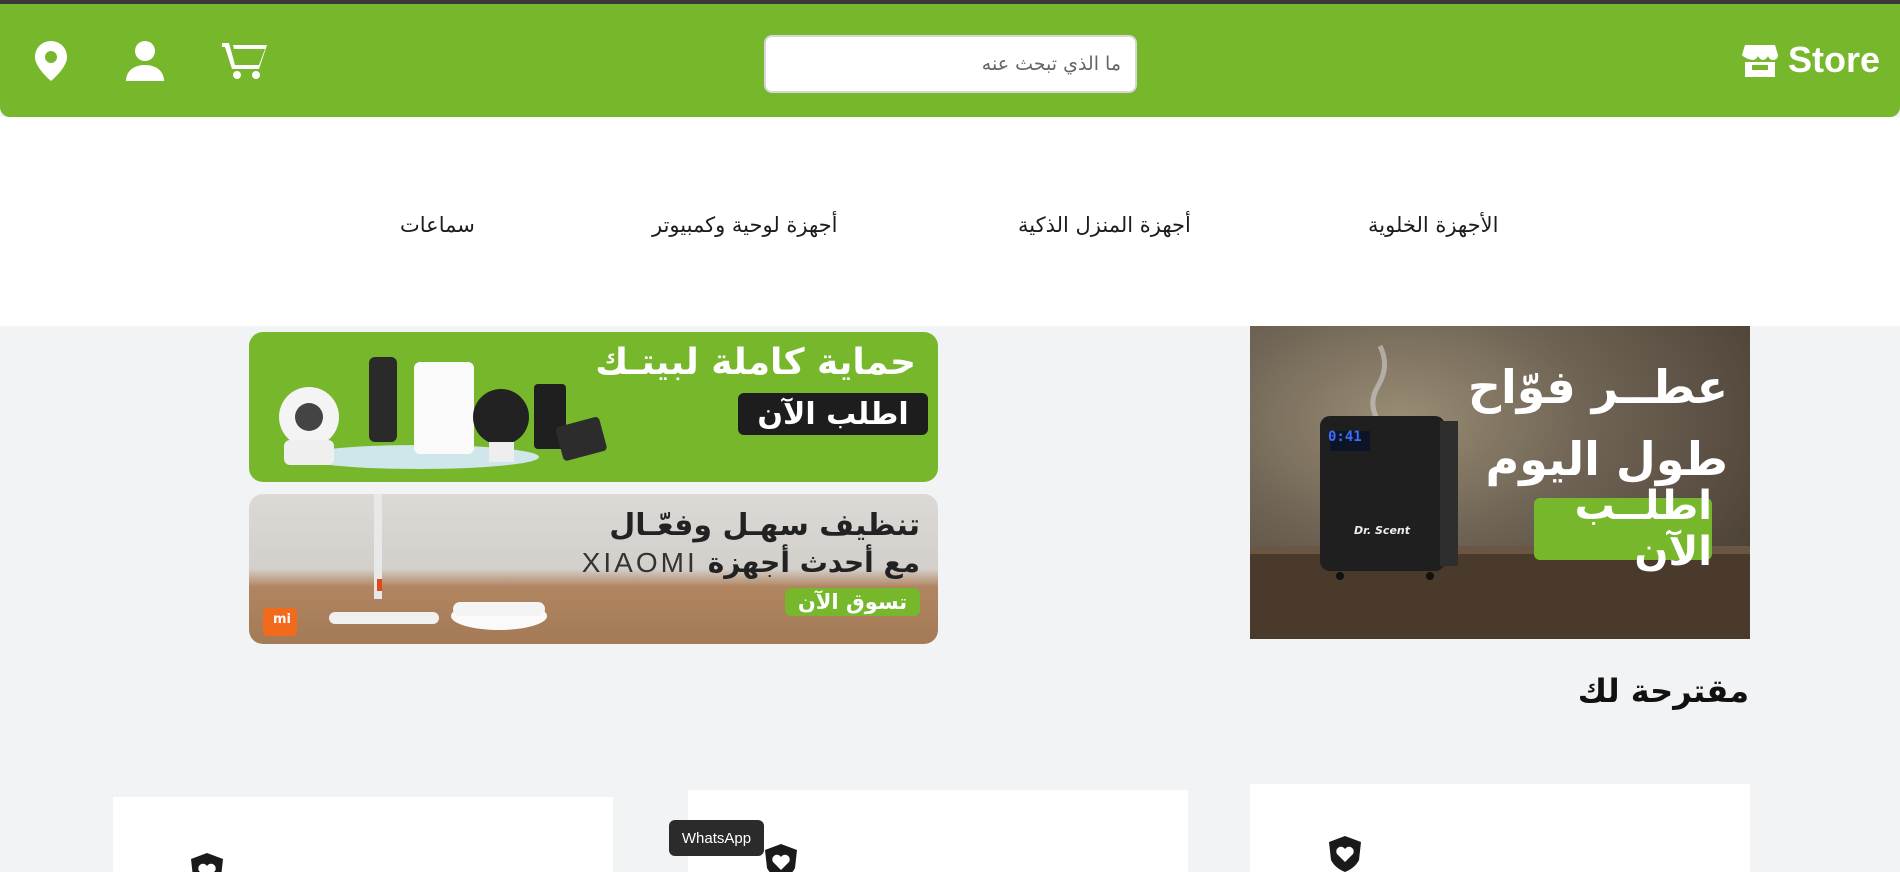  I want to click on security-banner: حماية كاملة لبيتـك اطلب الآن, so click(593, 407).